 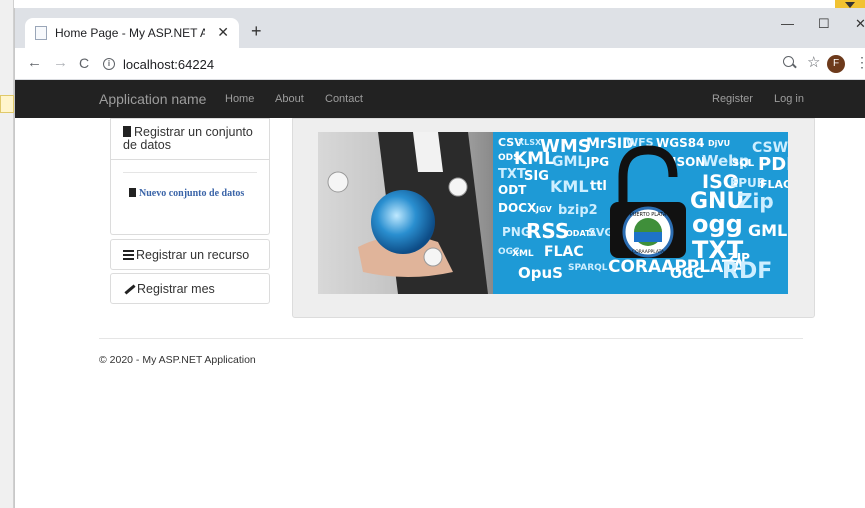 What do you see at coordinates (824, 24) in the screenshot?
I see `maximize-icon: ☐` at bounding box center [824, 24].